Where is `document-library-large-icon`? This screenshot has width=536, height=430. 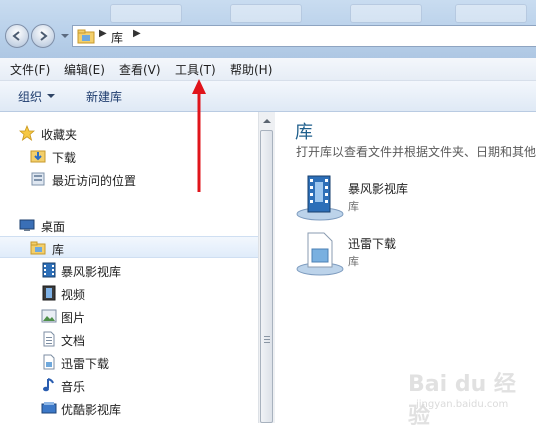
document-library-large-icon is located at coordinates (320, 254).